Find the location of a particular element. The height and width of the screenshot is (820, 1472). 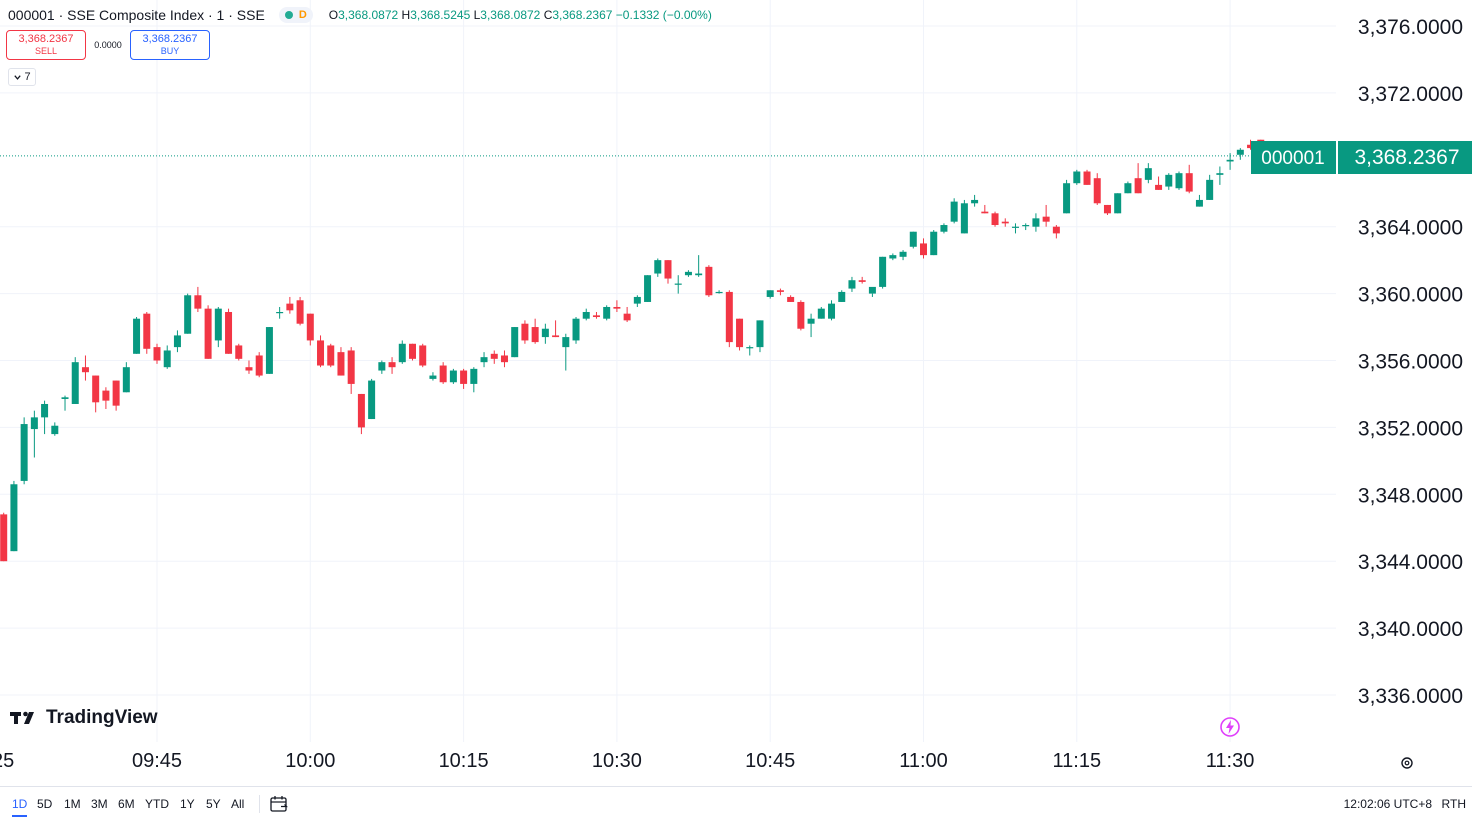

time-tick-label: 10:15 is located at coordinates (464, 761).